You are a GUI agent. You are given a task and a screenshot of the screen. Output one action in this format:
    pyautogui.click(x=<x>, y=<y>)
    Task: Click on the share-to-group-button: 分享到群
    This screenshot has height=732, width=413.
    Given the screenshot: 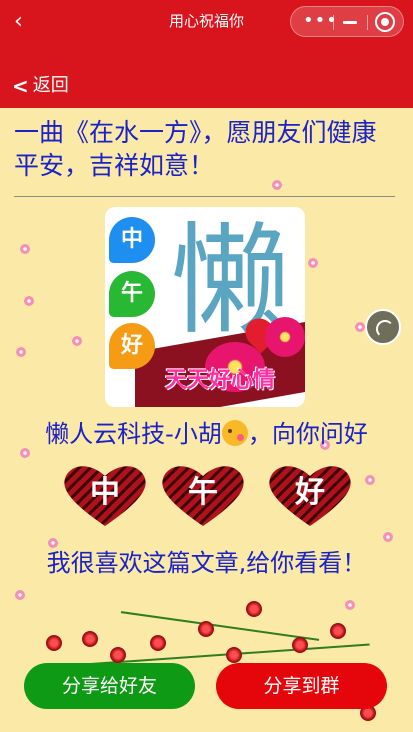 What is the action you would take?
    pyautogui.click(x=301, y=686)
    